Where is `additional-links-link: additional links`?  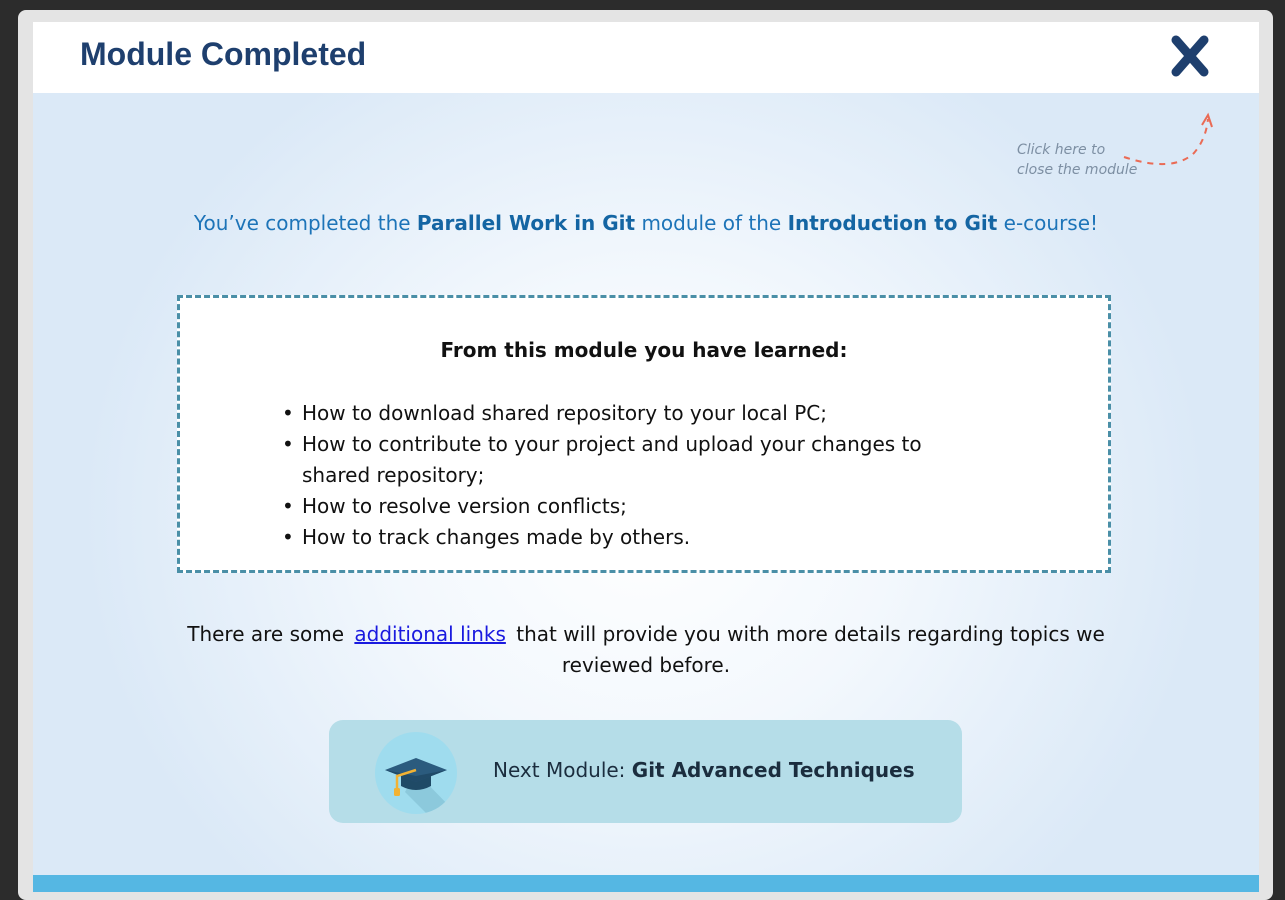
additional-links-link: additional links is located at coordinates (429, 634).